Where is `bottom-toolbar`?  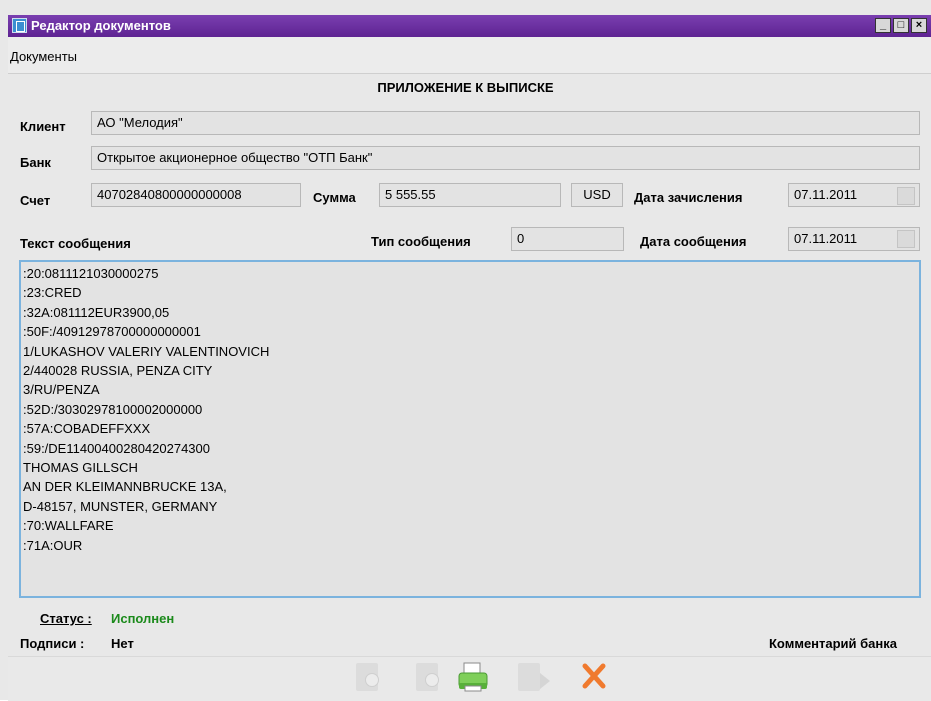
bottom-toolbar is located at coordinates (469, 678).